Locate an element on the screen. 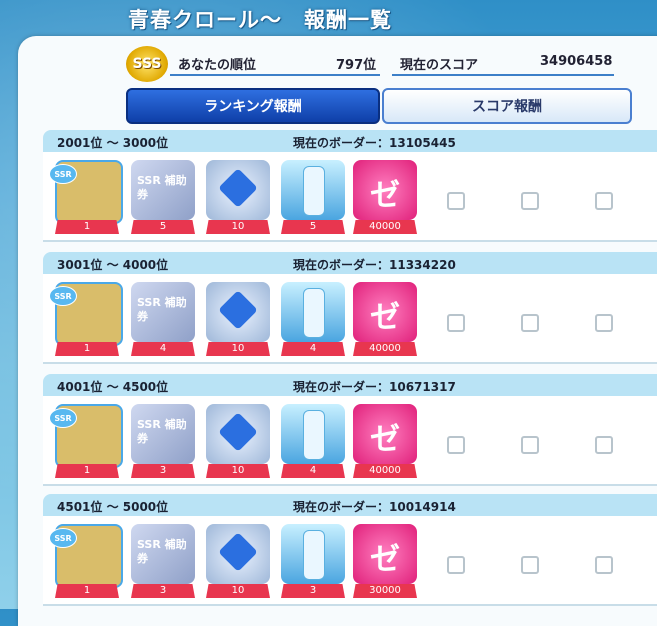 This screenshot has height=626, width=657. tier-items: SSR 1 SSR 補助券 5 10 5 ゼ 40000 is located at coordinates (350, 197).